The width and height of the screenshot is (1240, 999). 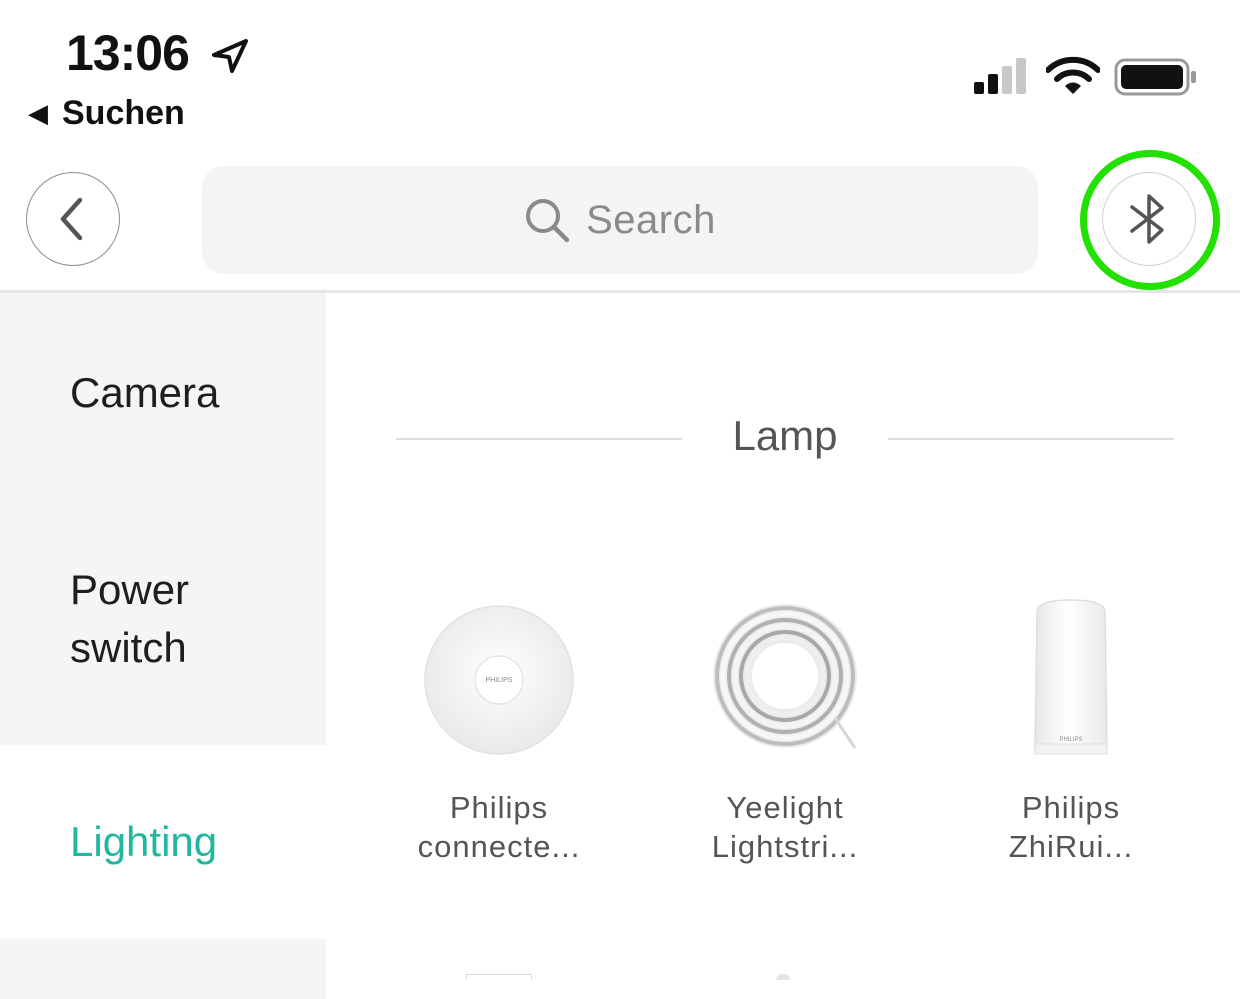 I want to click on search-icon, so click(x=548, y=221).